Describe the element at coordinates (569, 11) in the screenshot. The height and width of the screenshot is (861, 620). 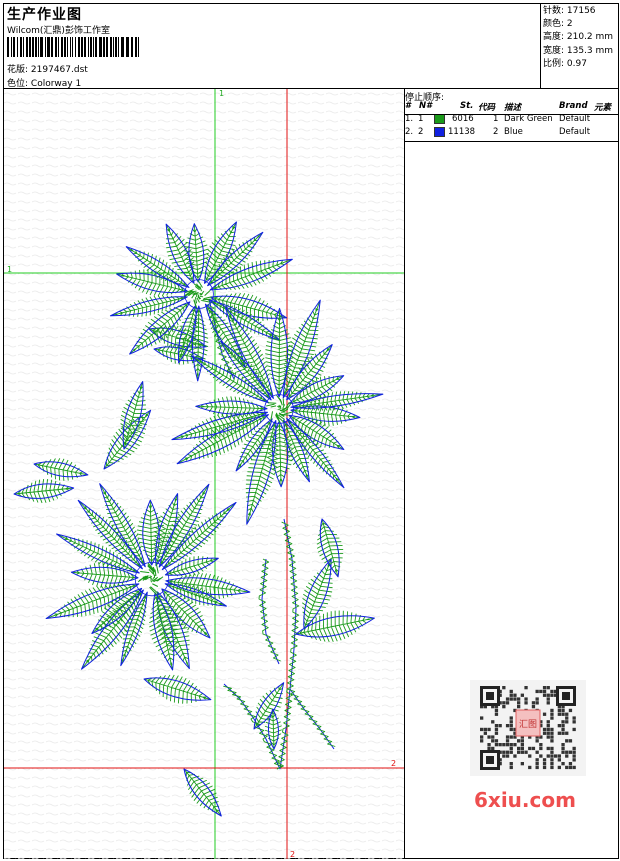
I see `stat-stitches: 针数: 17156` at that location.